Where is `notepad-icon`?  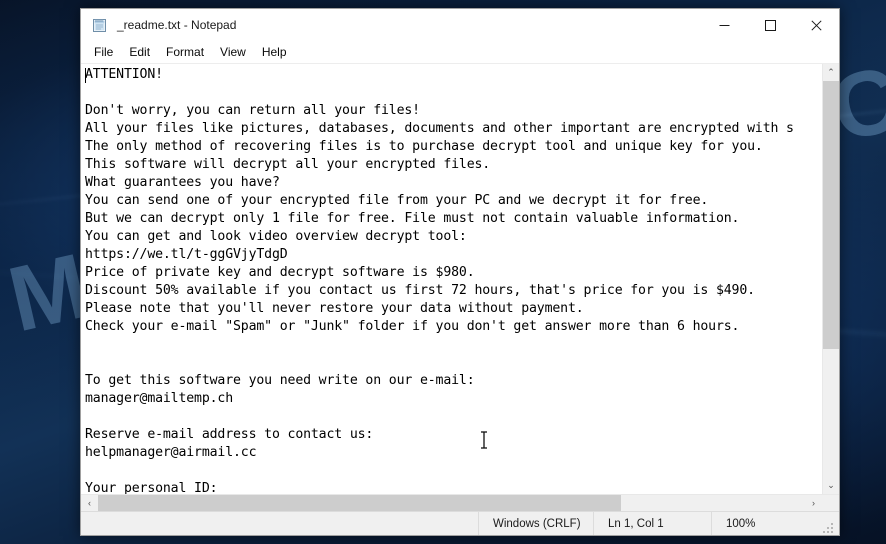
notepad-icon is located at coordinates (100, 25).